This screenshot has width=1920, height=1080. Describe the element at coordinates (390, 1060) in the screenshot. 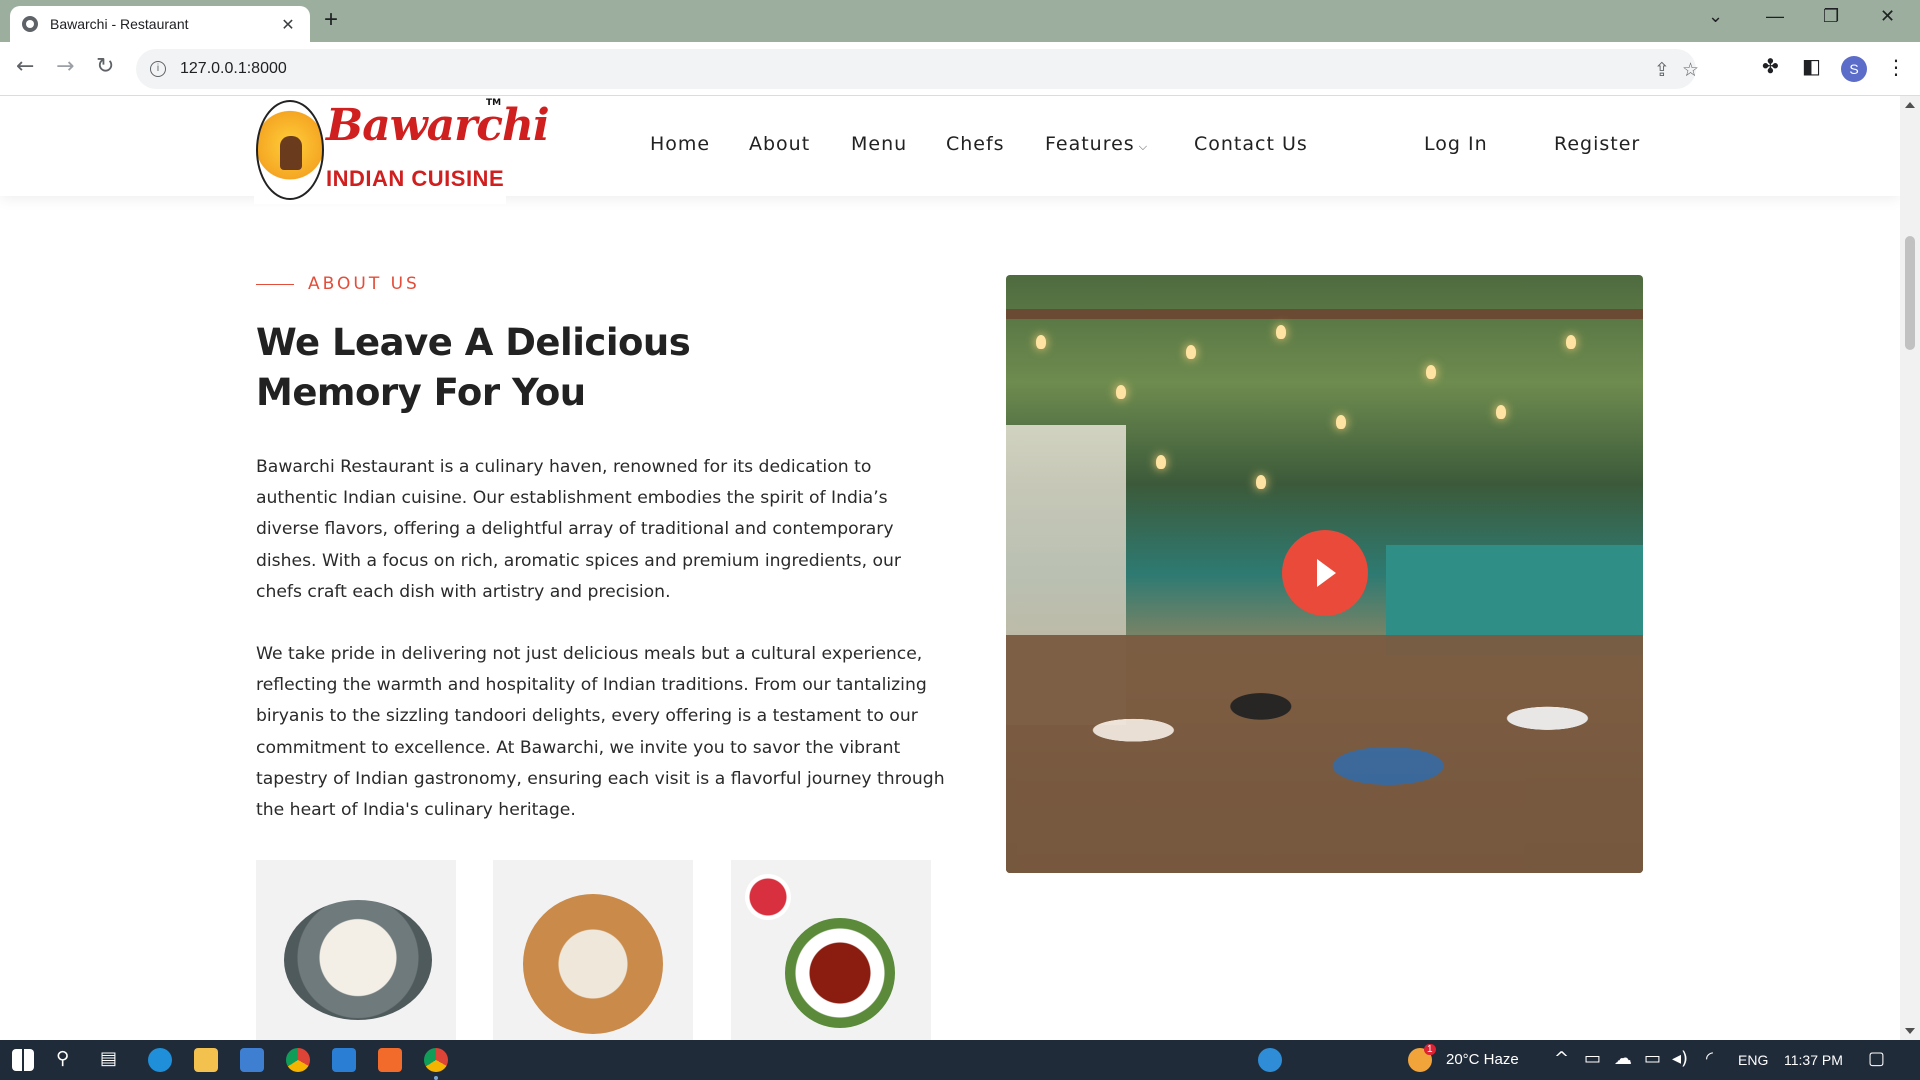

I see `xampp-icon` at that location.